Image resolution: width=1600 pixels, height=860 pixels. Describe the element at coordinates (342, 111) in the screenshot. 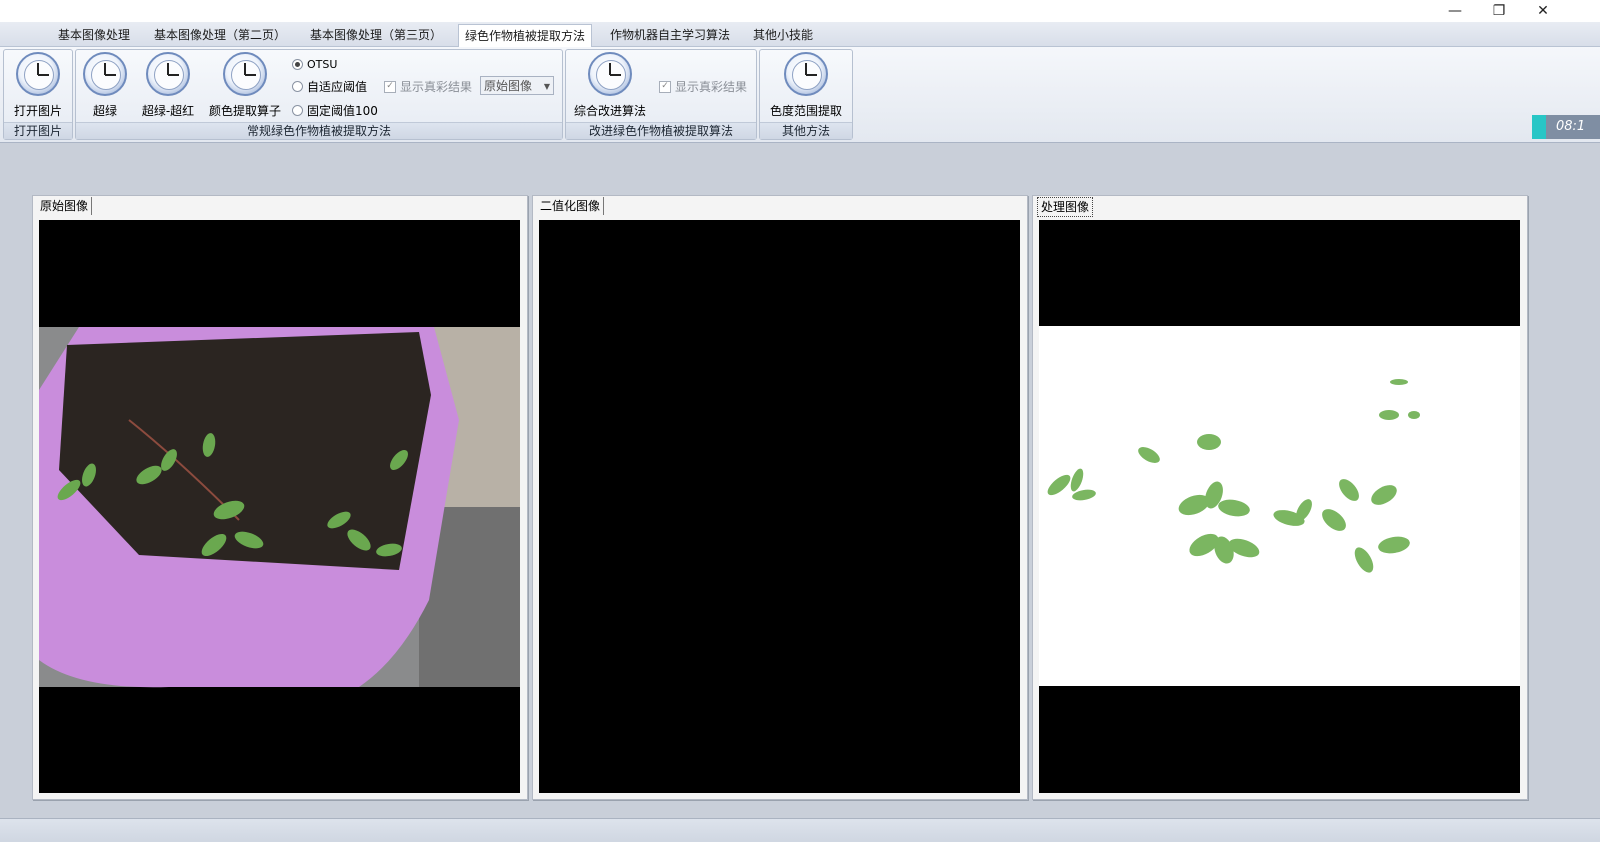

I see `radio-label: 固定阈值100` at that location.